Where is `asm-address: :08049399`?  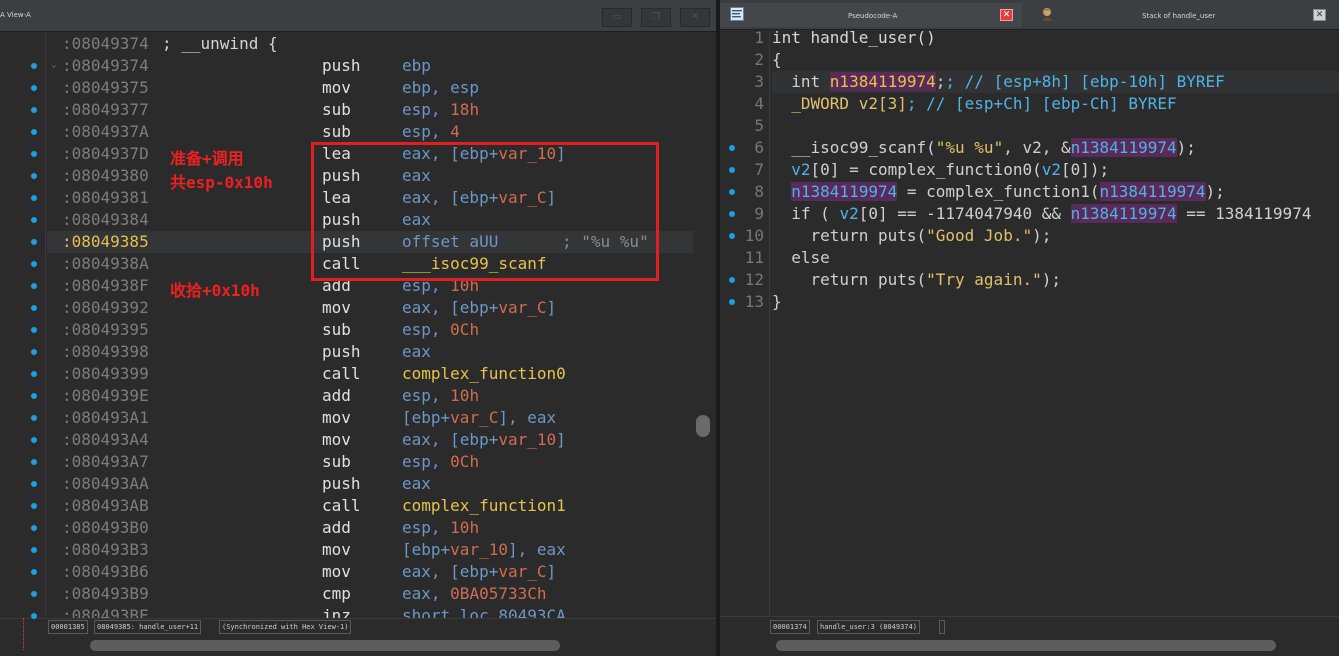
asm-address: :08049399 is located at coordinates (105, 374).